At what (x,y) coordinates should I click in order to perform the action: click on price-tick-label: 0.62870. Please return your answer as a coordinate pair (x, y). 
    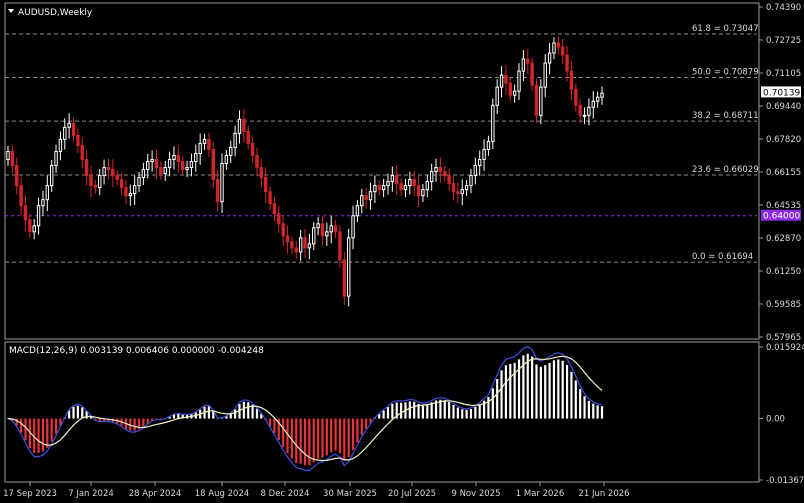
    Looking at the image, I should click on (783, 239).